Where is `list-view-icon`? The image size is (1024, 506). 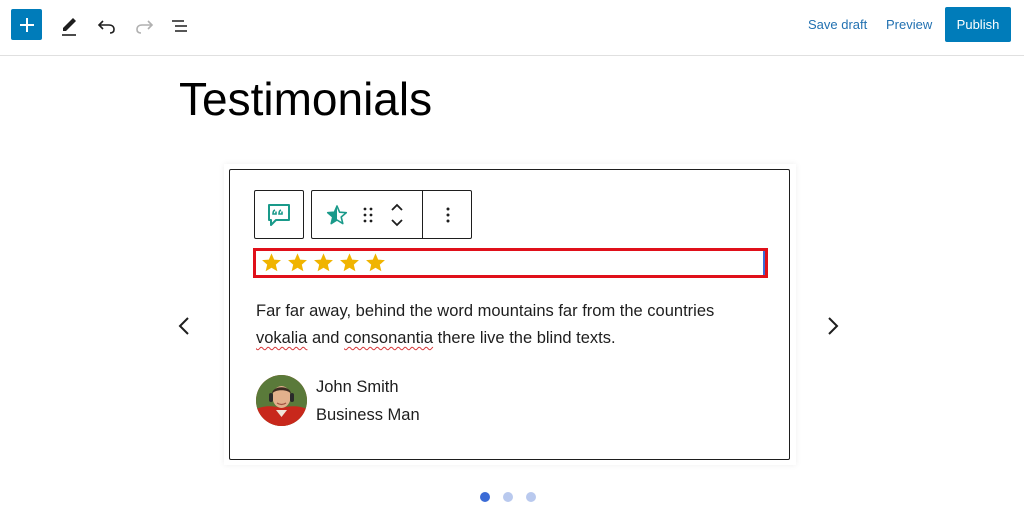
list-view-icon is located at coordinates (179, 26).